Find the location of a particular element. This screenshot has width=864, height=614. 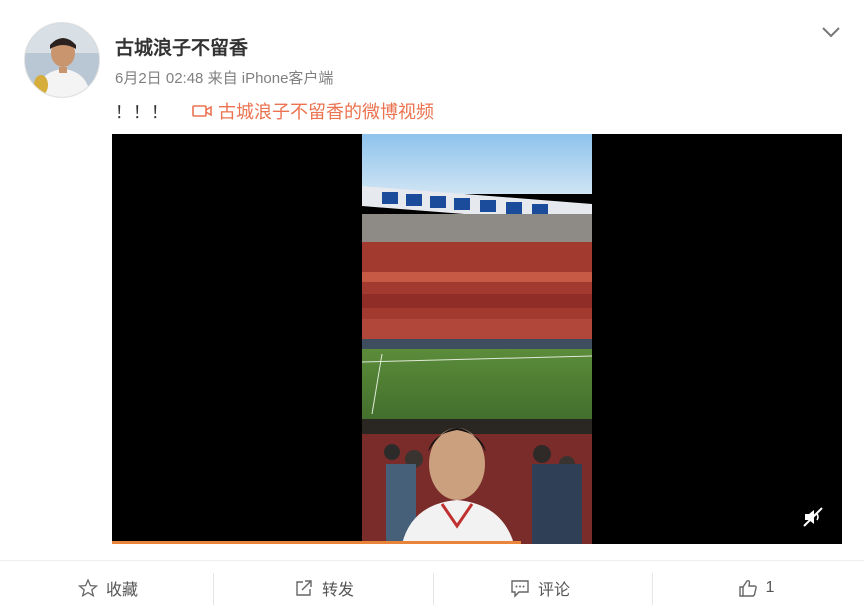

favorite-button: 收藏 is located at coordinates (108, 587).